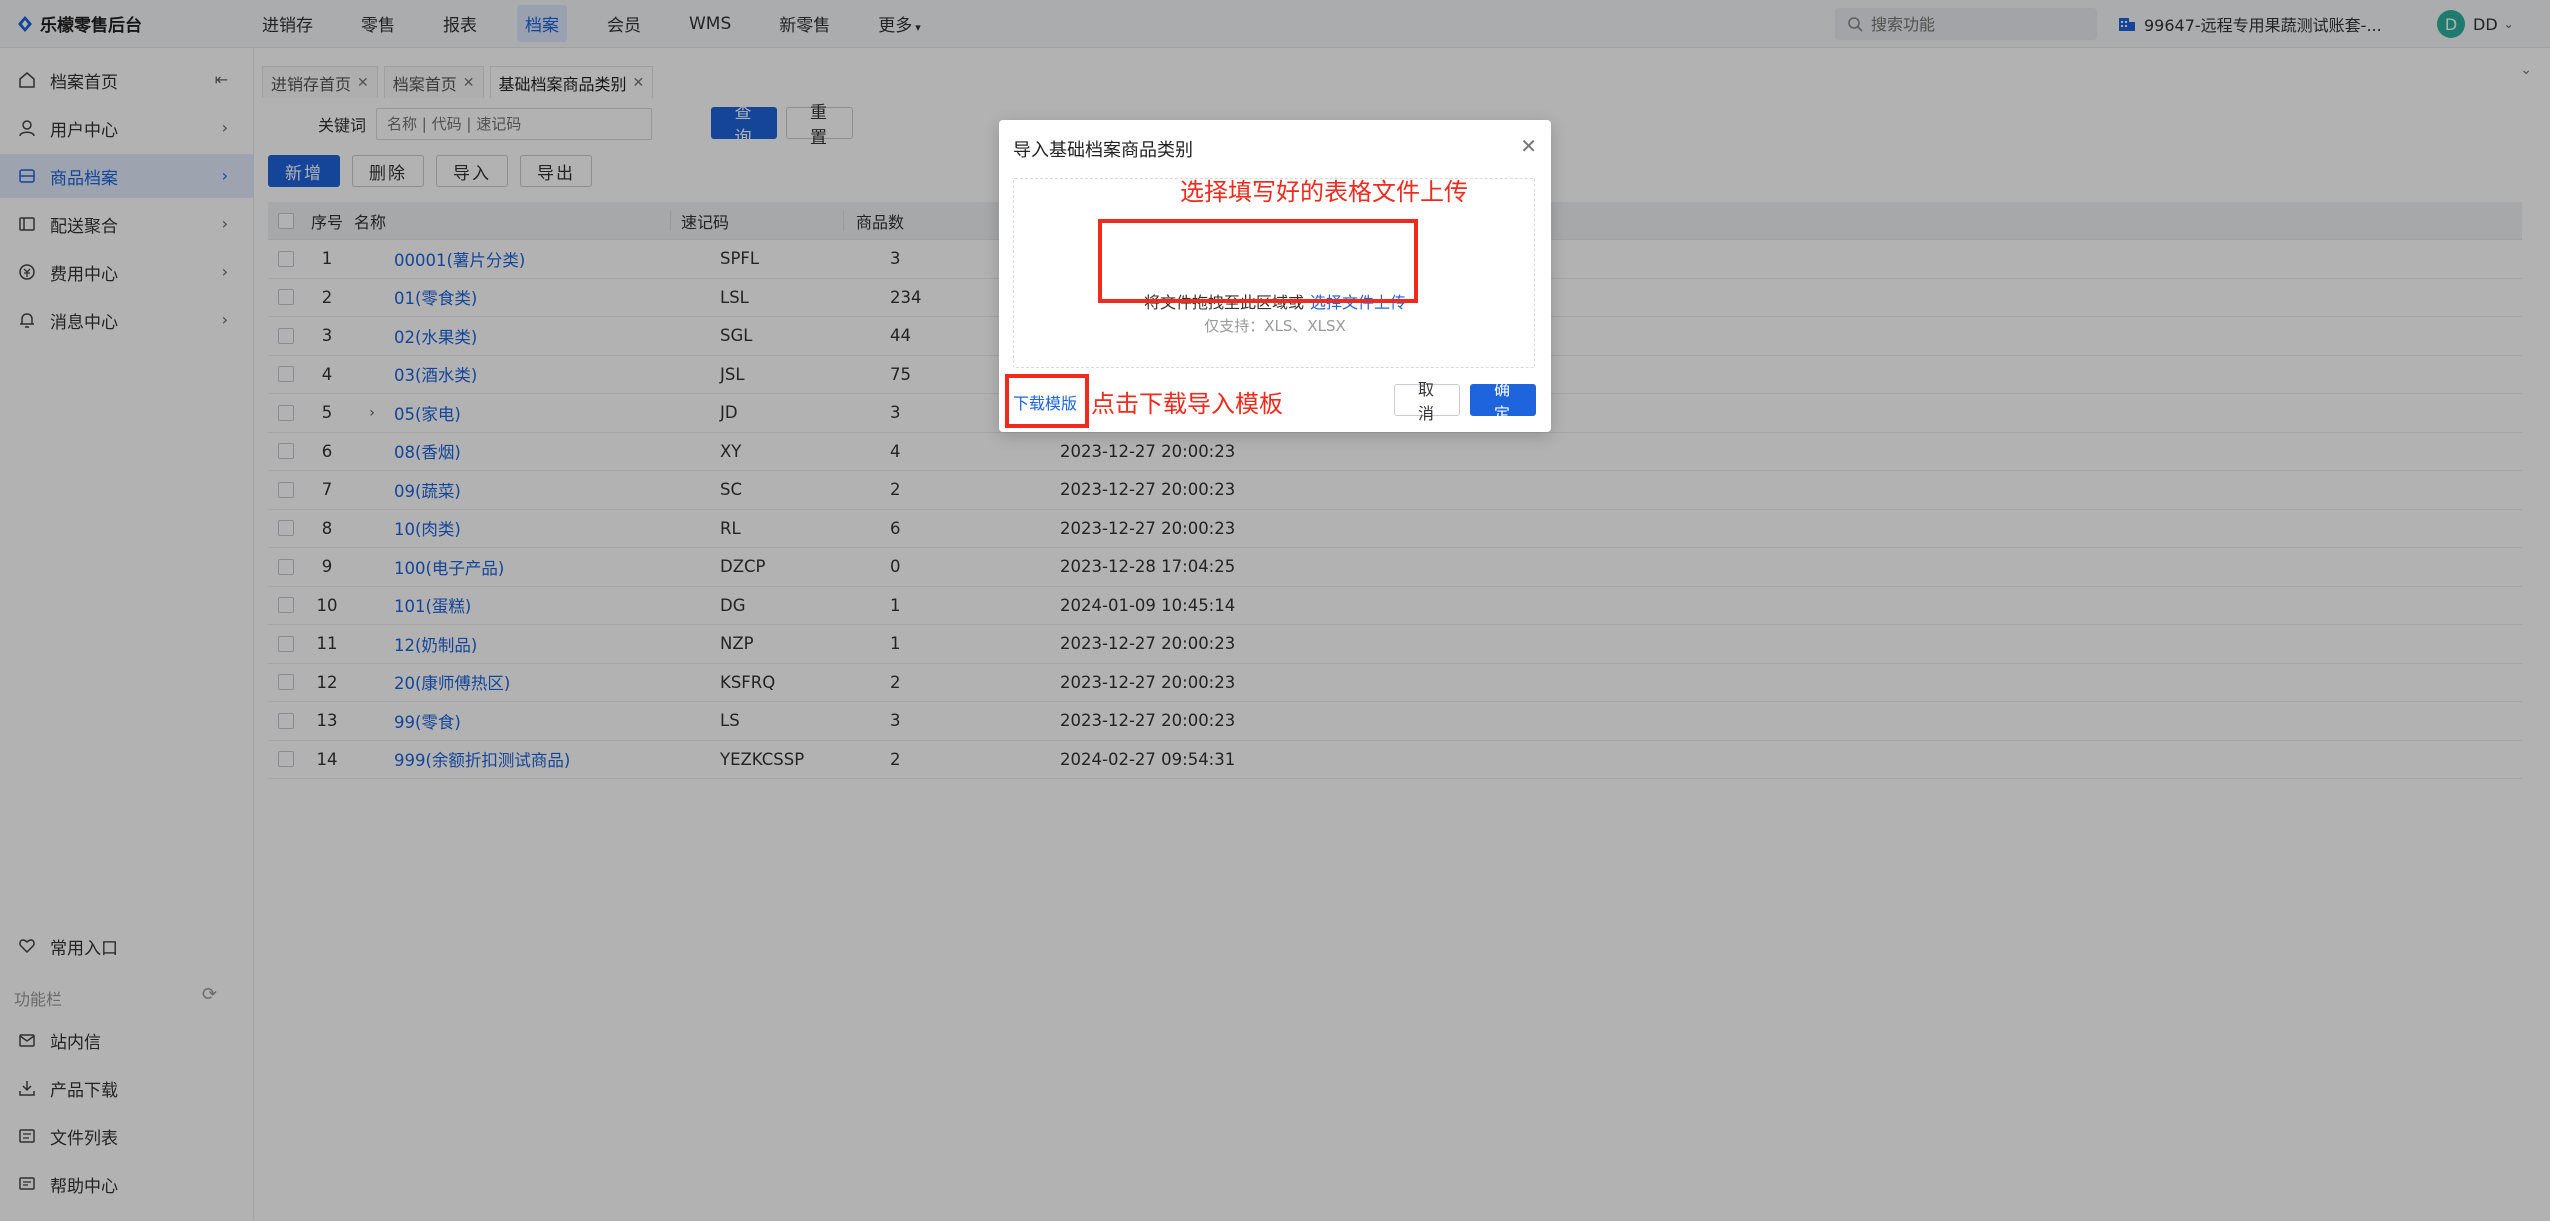 The image size is (2550, 1221). Describe the element at coordinates (1324, 192) in the screenshot. I see `annotation-upload: 选择填写好的表格文件上传` at that location.